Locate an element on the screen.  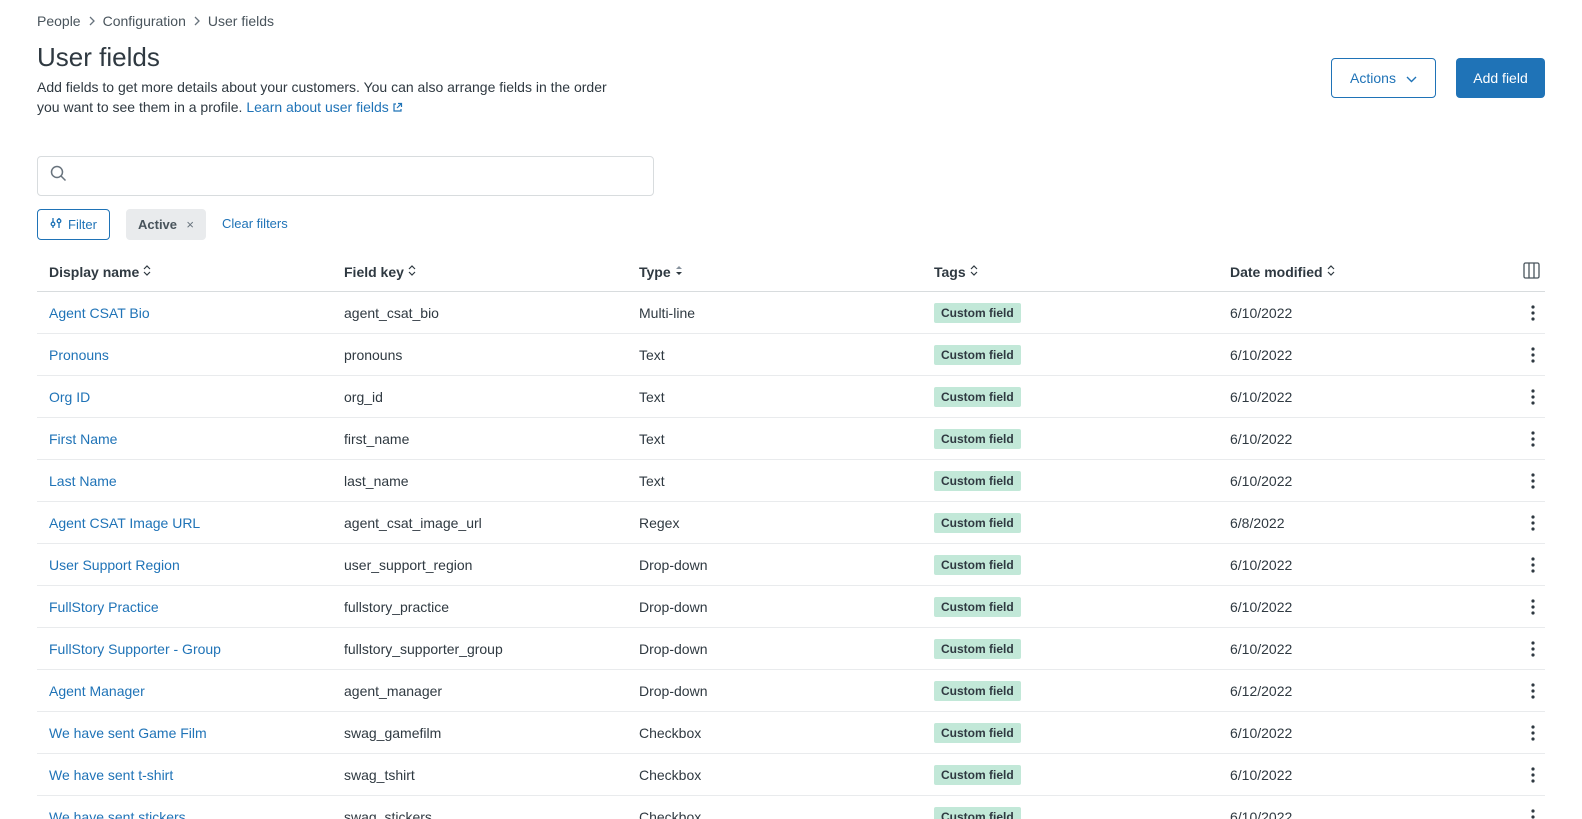
display-name-link: FullStory Supporter - Group is located at coordinates (135, 649).